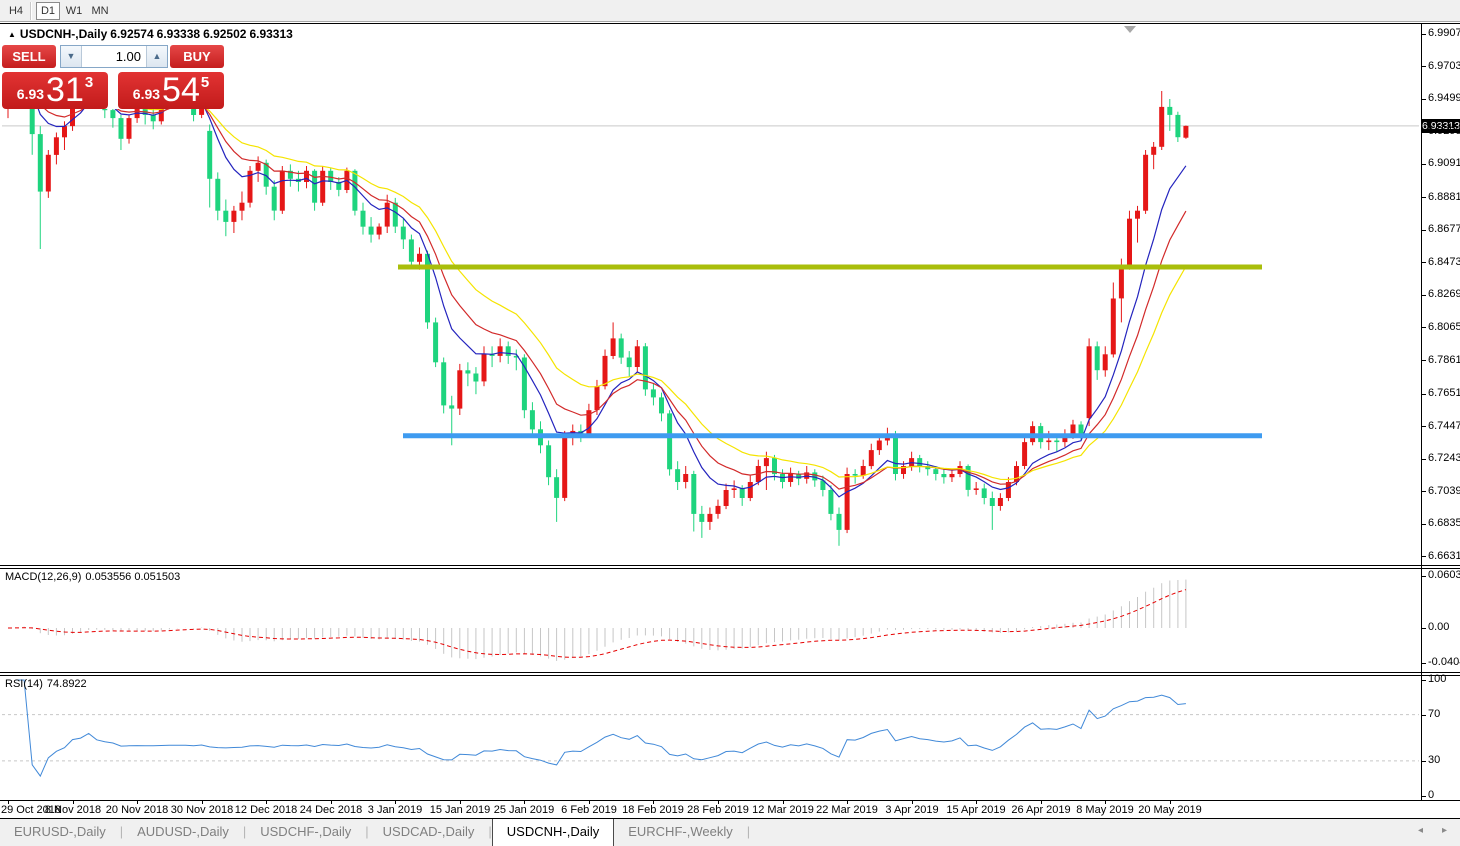  I want to click on macd-indicator-panel: MACD(12,26,9) 0.053556 0.051503, so click(730, 620).